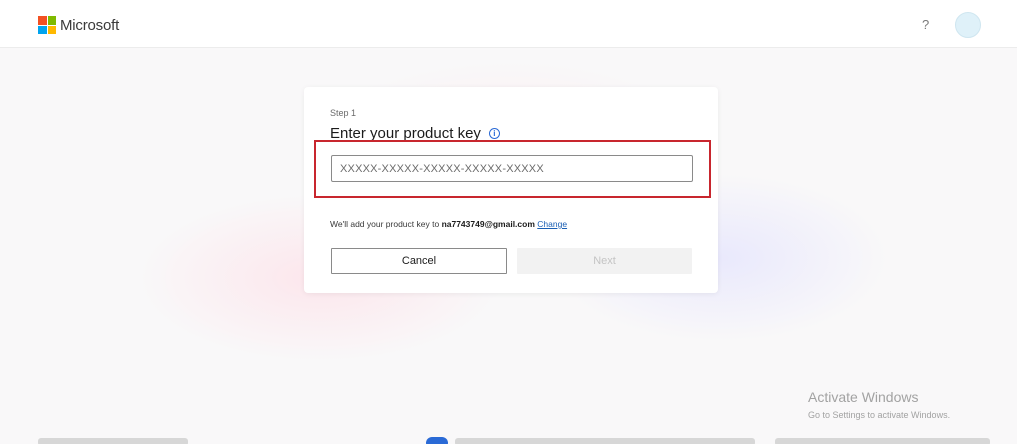 The image size is (1017, 444). I want to click on account-avatar, so click(968, 25).